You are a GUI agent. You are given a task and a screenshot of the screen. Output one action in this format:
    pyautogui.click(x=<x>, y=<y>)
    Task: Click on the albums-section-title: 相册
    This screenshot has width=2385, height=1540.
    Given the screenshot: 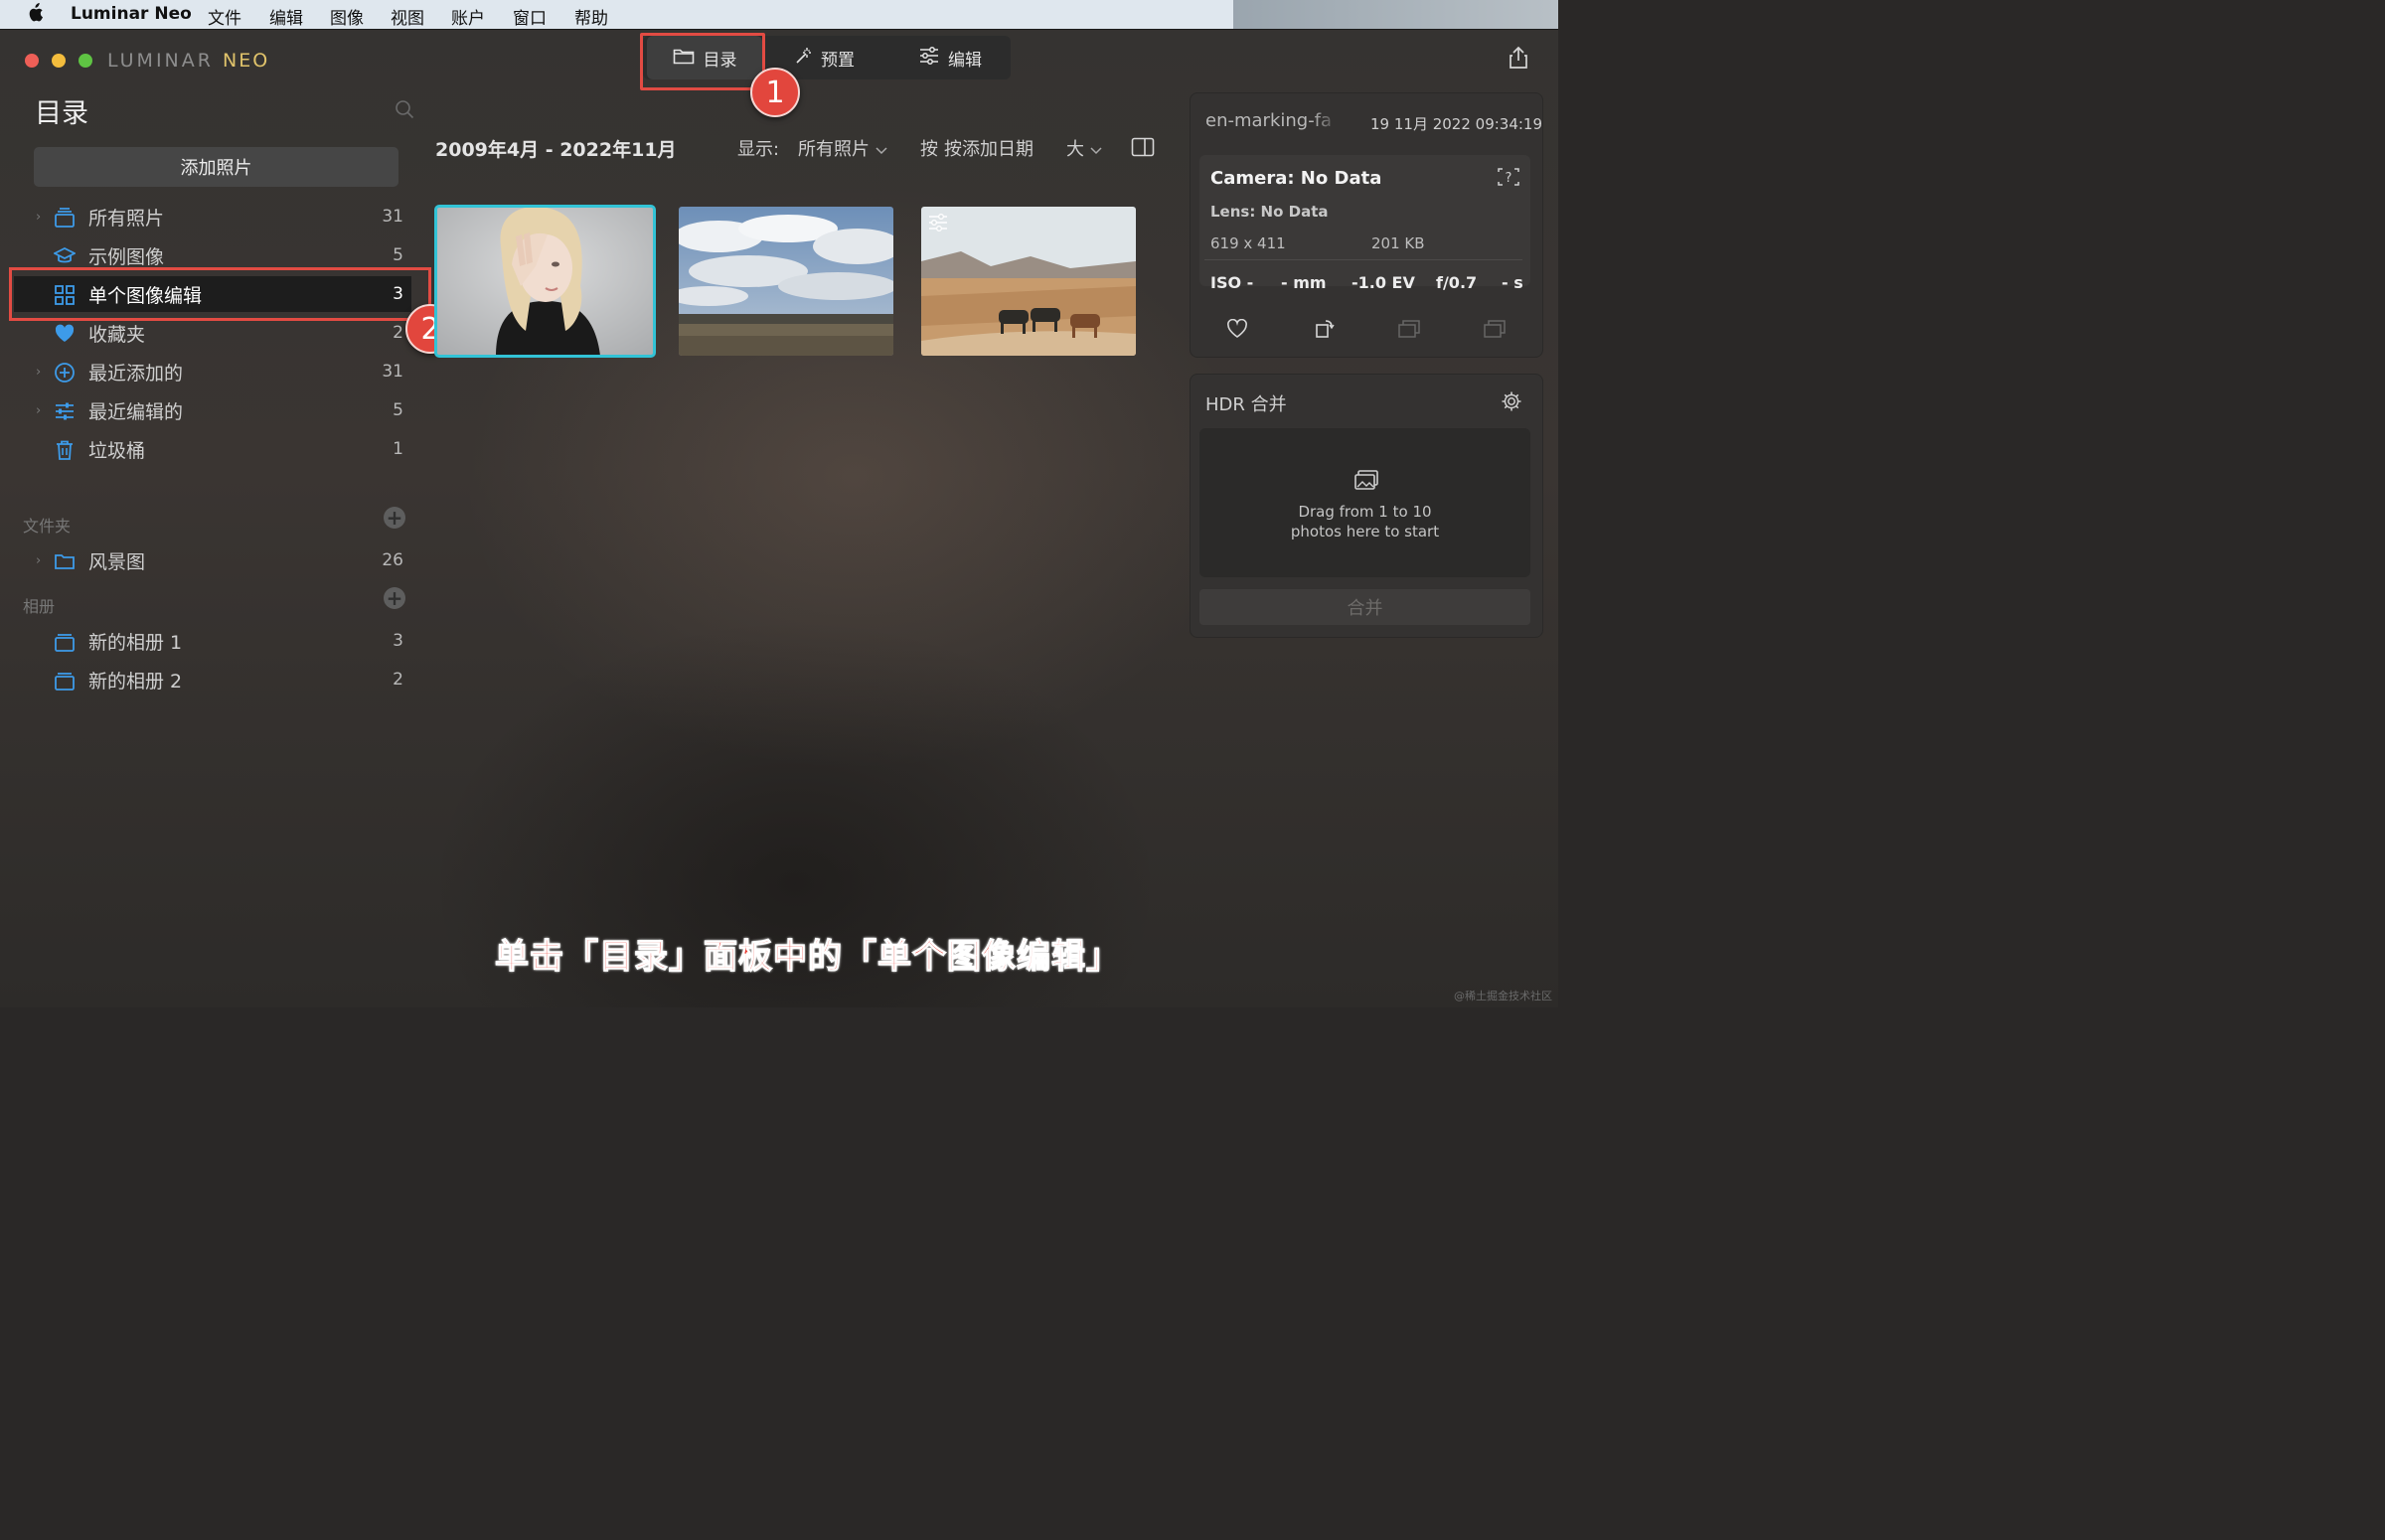 What is the action you would take?
    pyautogui.click(x=39, y=606)
    